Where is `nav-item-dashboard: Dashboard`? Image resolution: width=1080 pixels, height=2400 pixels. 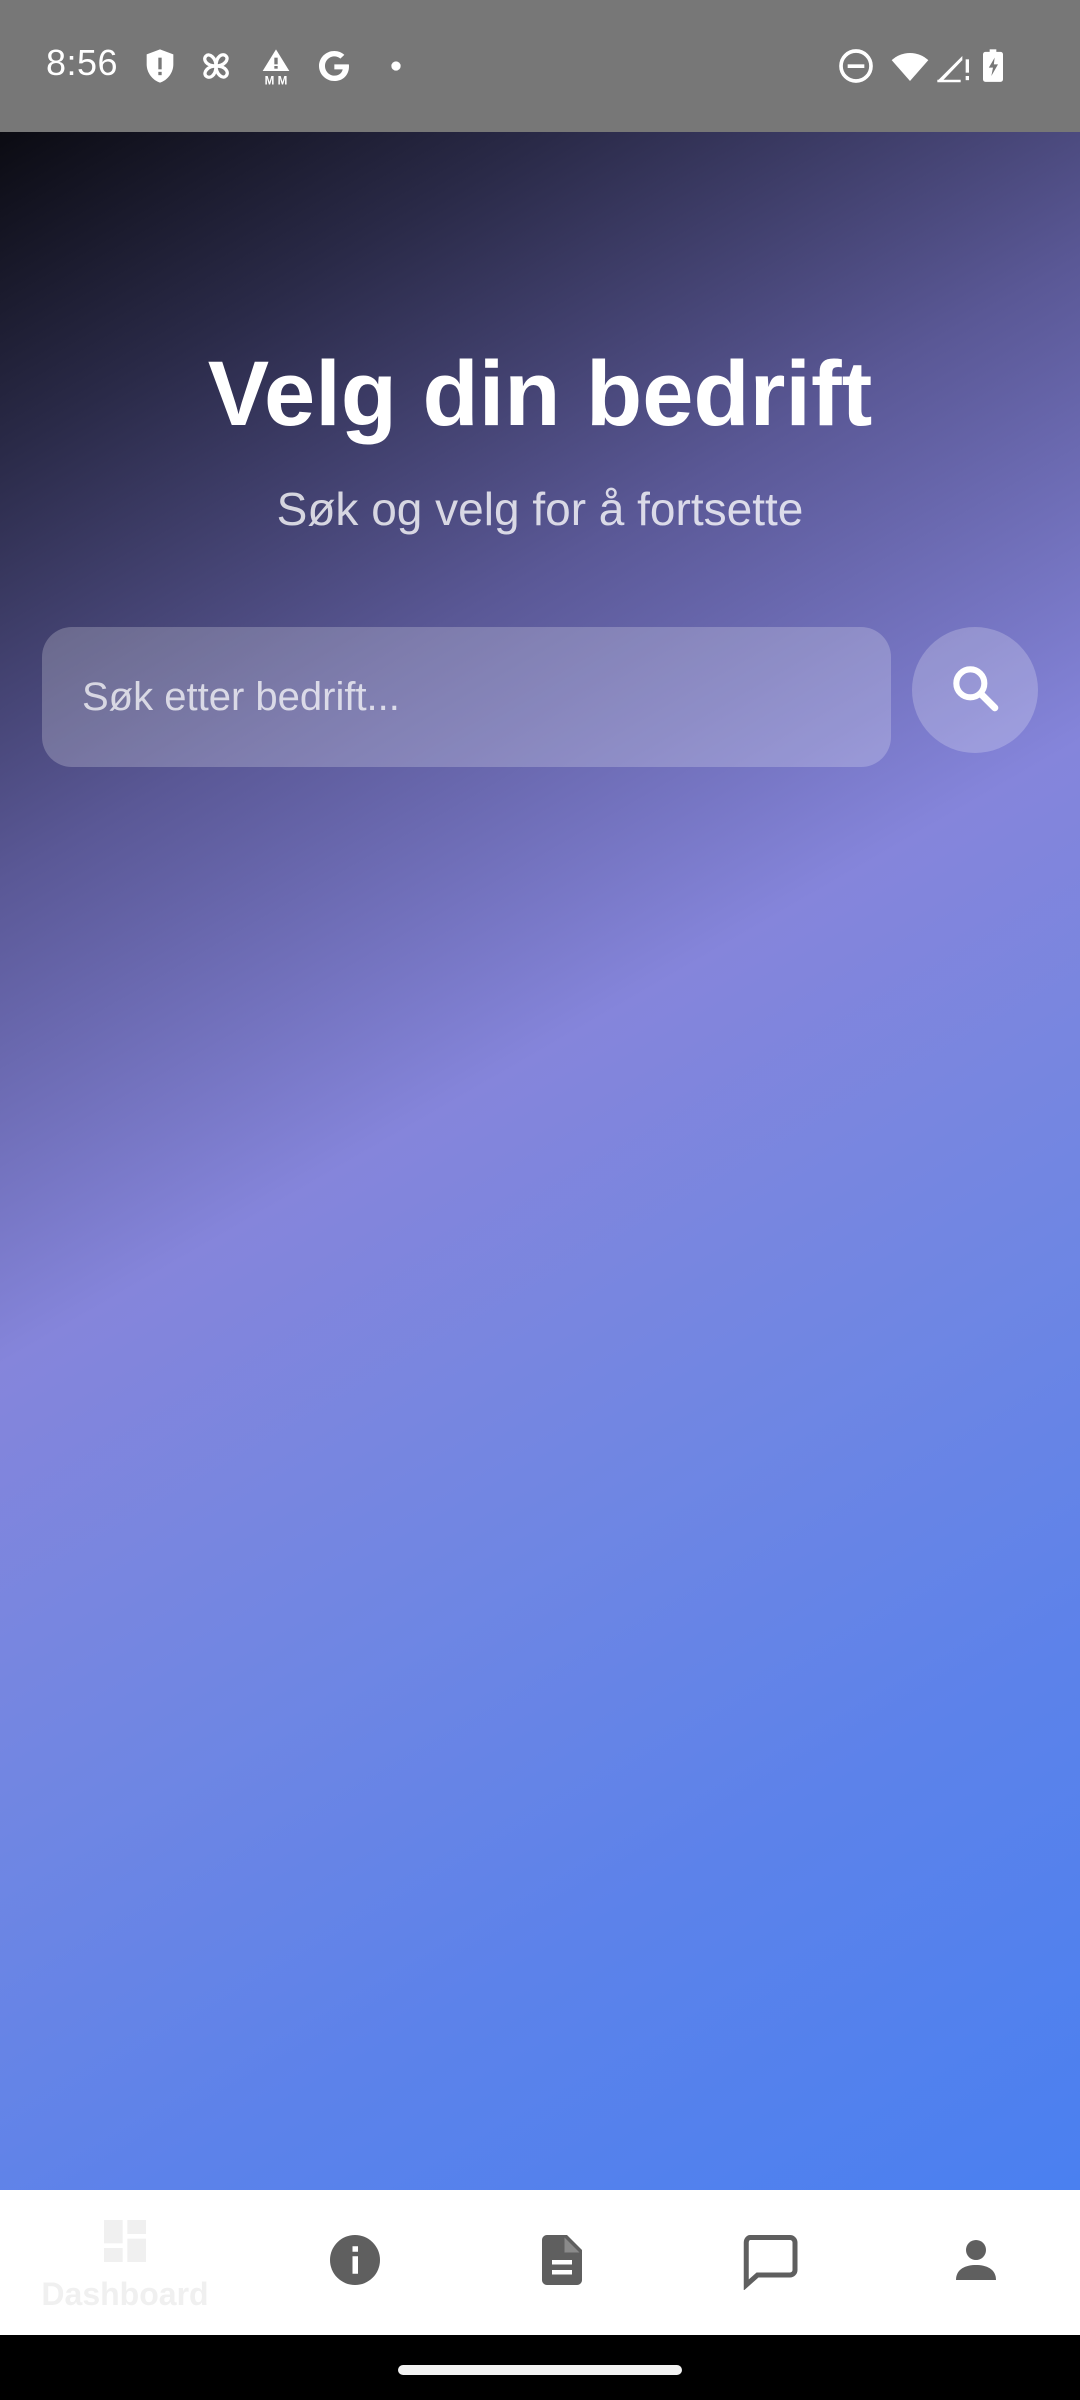
nav-item-dashboard: Dashboard is located at coordinates (125, 2262).